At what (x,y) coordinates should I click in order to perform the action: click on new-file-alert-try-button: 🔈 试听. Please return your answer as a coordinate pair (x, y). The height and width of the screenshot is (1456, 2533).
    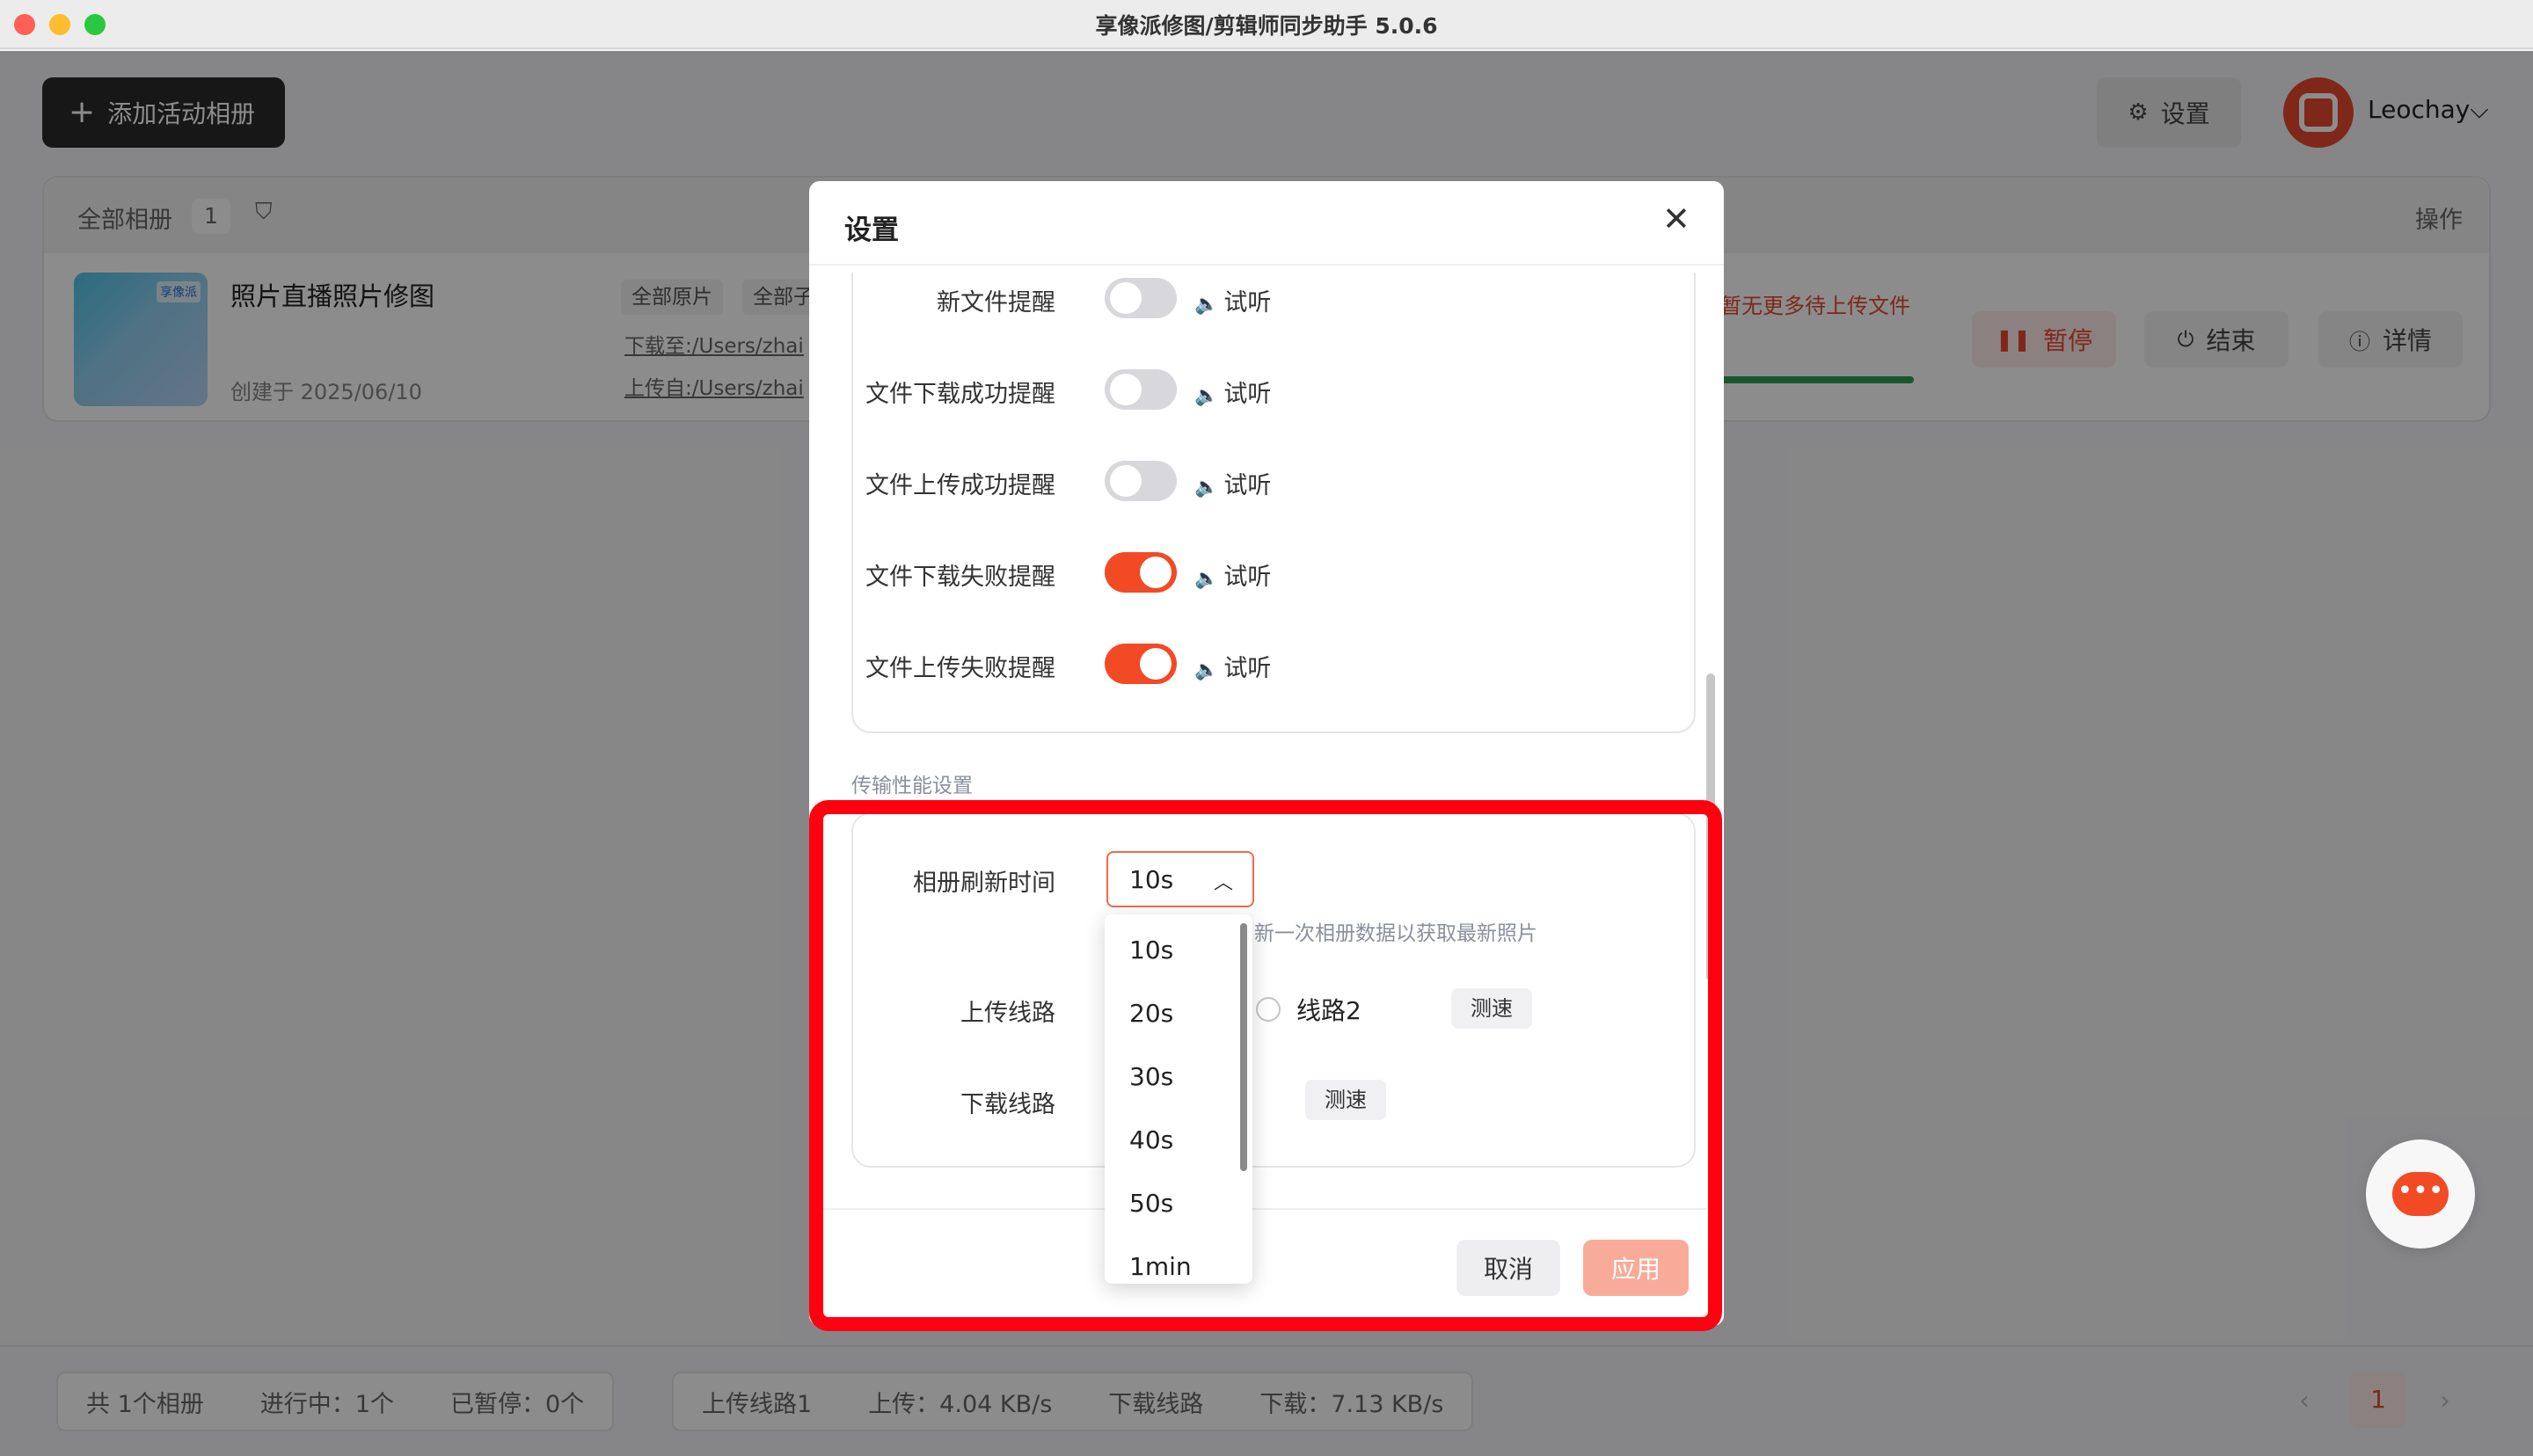
    Looking at the image, I should click on (1232, 300).